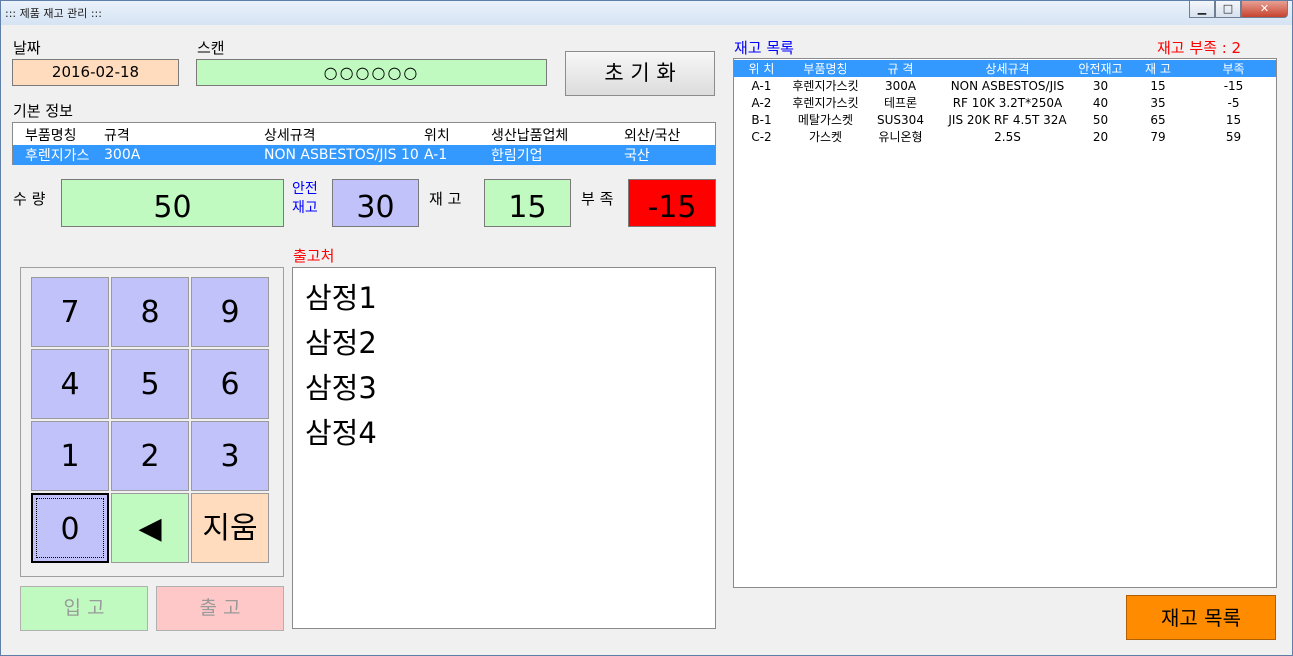 This screenshot has width=1293, height=656. I want to click on close-button: ✕, so click(1264, 9).